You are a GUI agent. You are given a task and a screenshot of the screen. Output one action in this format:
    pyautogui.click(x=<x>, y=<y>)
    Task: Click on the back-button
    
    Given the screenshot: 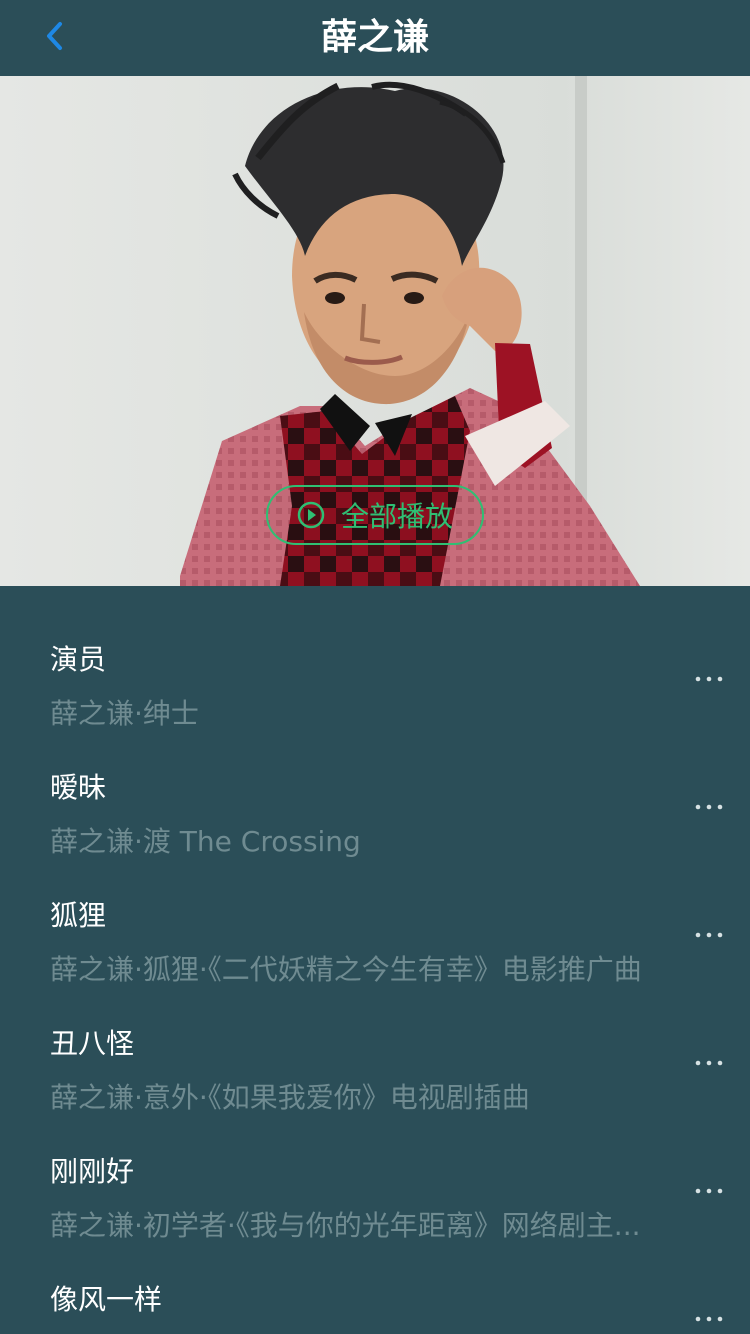 What is the action you would take?
    pyautogui.click(x=54, y=38)
    